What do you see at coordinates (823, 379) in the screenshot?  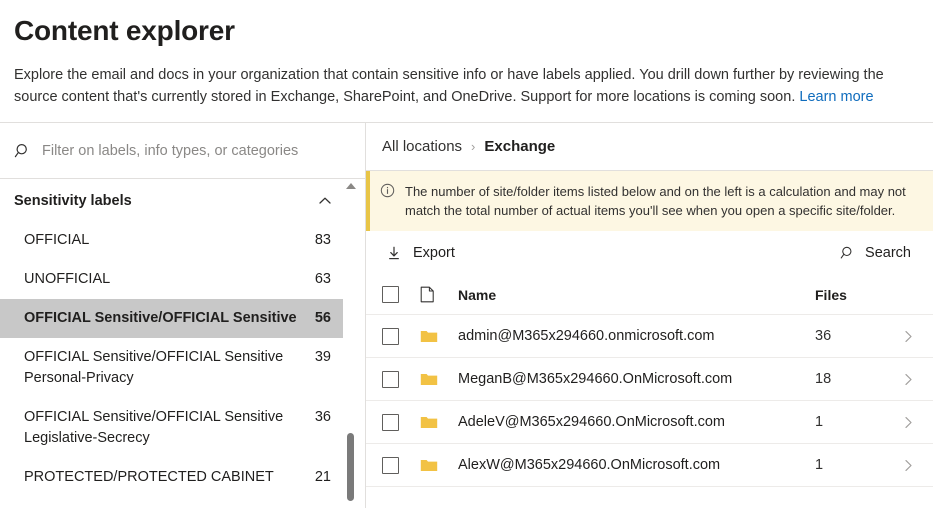 I see `row-files: 18` at bounding box center [823, 379].